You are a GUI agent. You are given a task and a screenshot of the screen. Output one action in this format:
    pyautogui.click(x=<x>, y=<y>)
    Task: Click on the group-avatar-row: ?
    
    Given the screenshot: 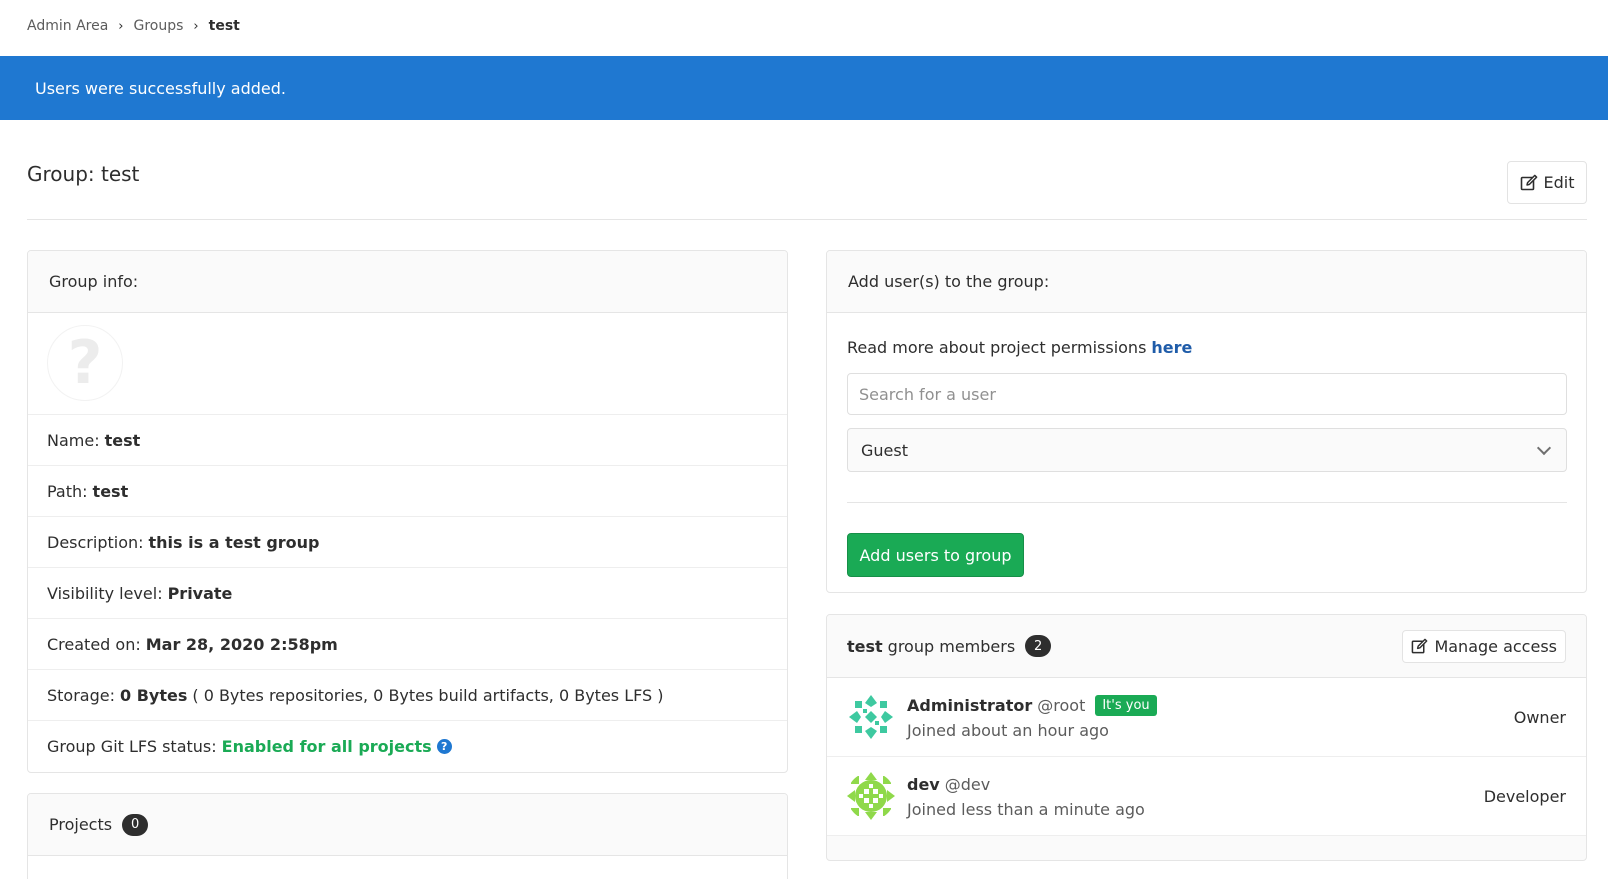 What is the action you would take?
    pyautogui.click(x=407, y=364)
    